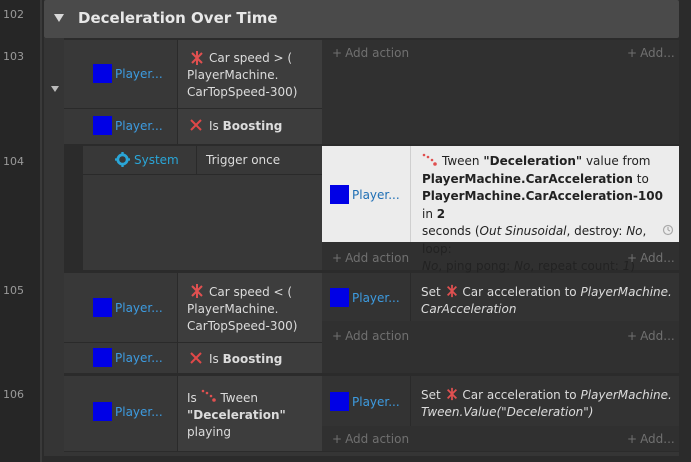 The height and width of the screenshot is (462, 691). What do you see at coordinates (13, 290) in the screenshot?
I see `line-number: 105` at bounding box center [13, 290].